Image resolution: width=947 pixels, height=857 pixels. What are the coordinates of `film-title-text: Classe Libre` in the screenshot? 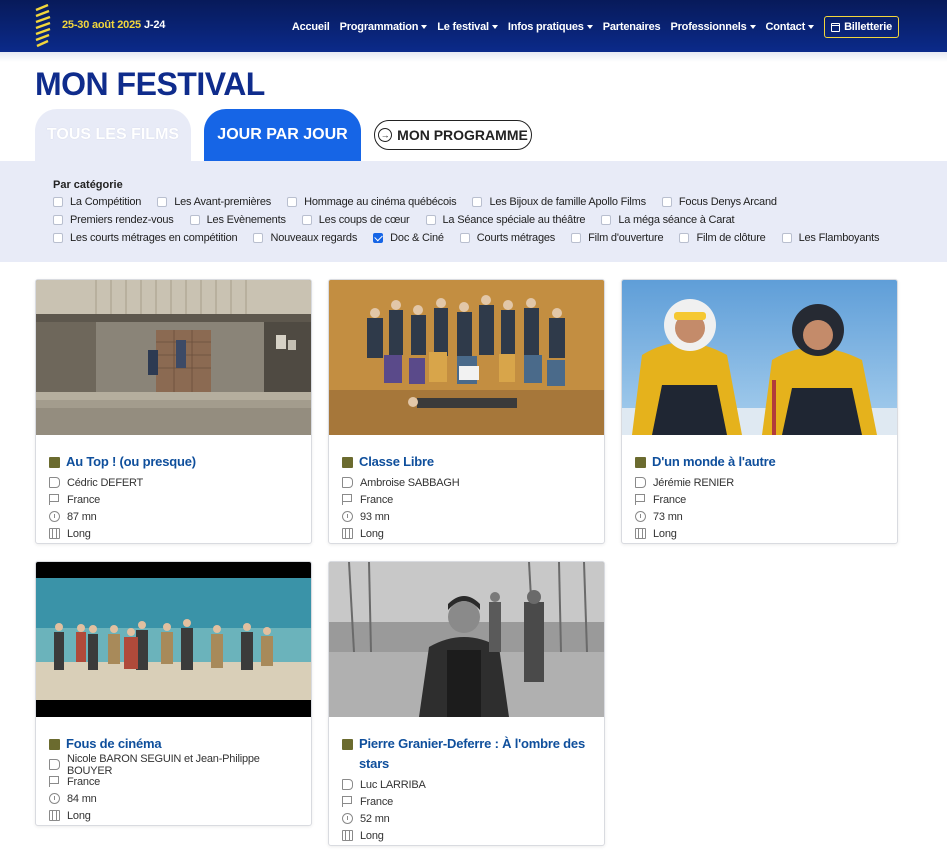 It's located at (396, 461).